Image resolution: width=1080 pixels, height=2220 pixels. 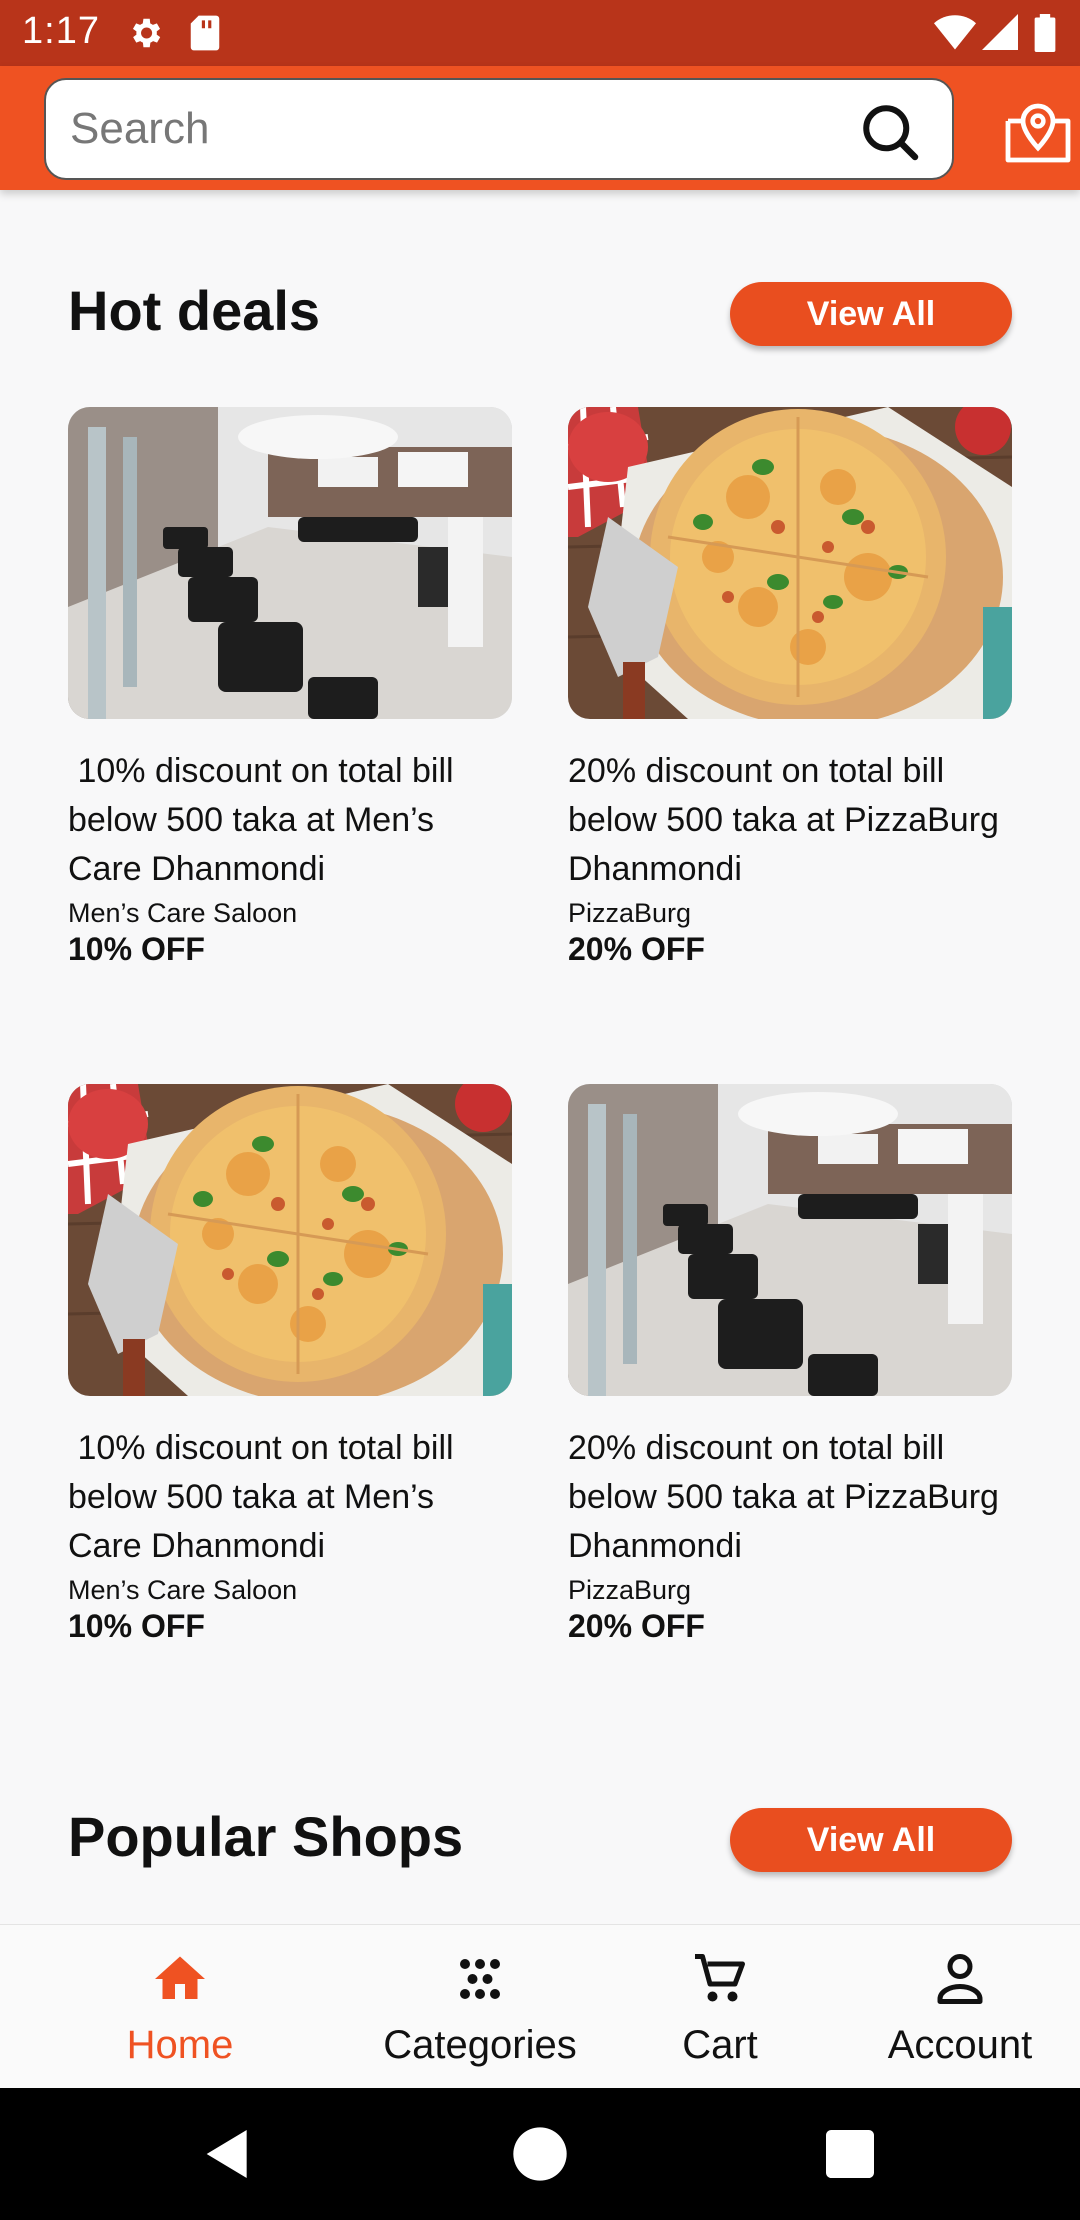 What do you see at coordinates (850, 2154) in the screenshot?
I see `recents-icon` at bounding box center [850, 2154].